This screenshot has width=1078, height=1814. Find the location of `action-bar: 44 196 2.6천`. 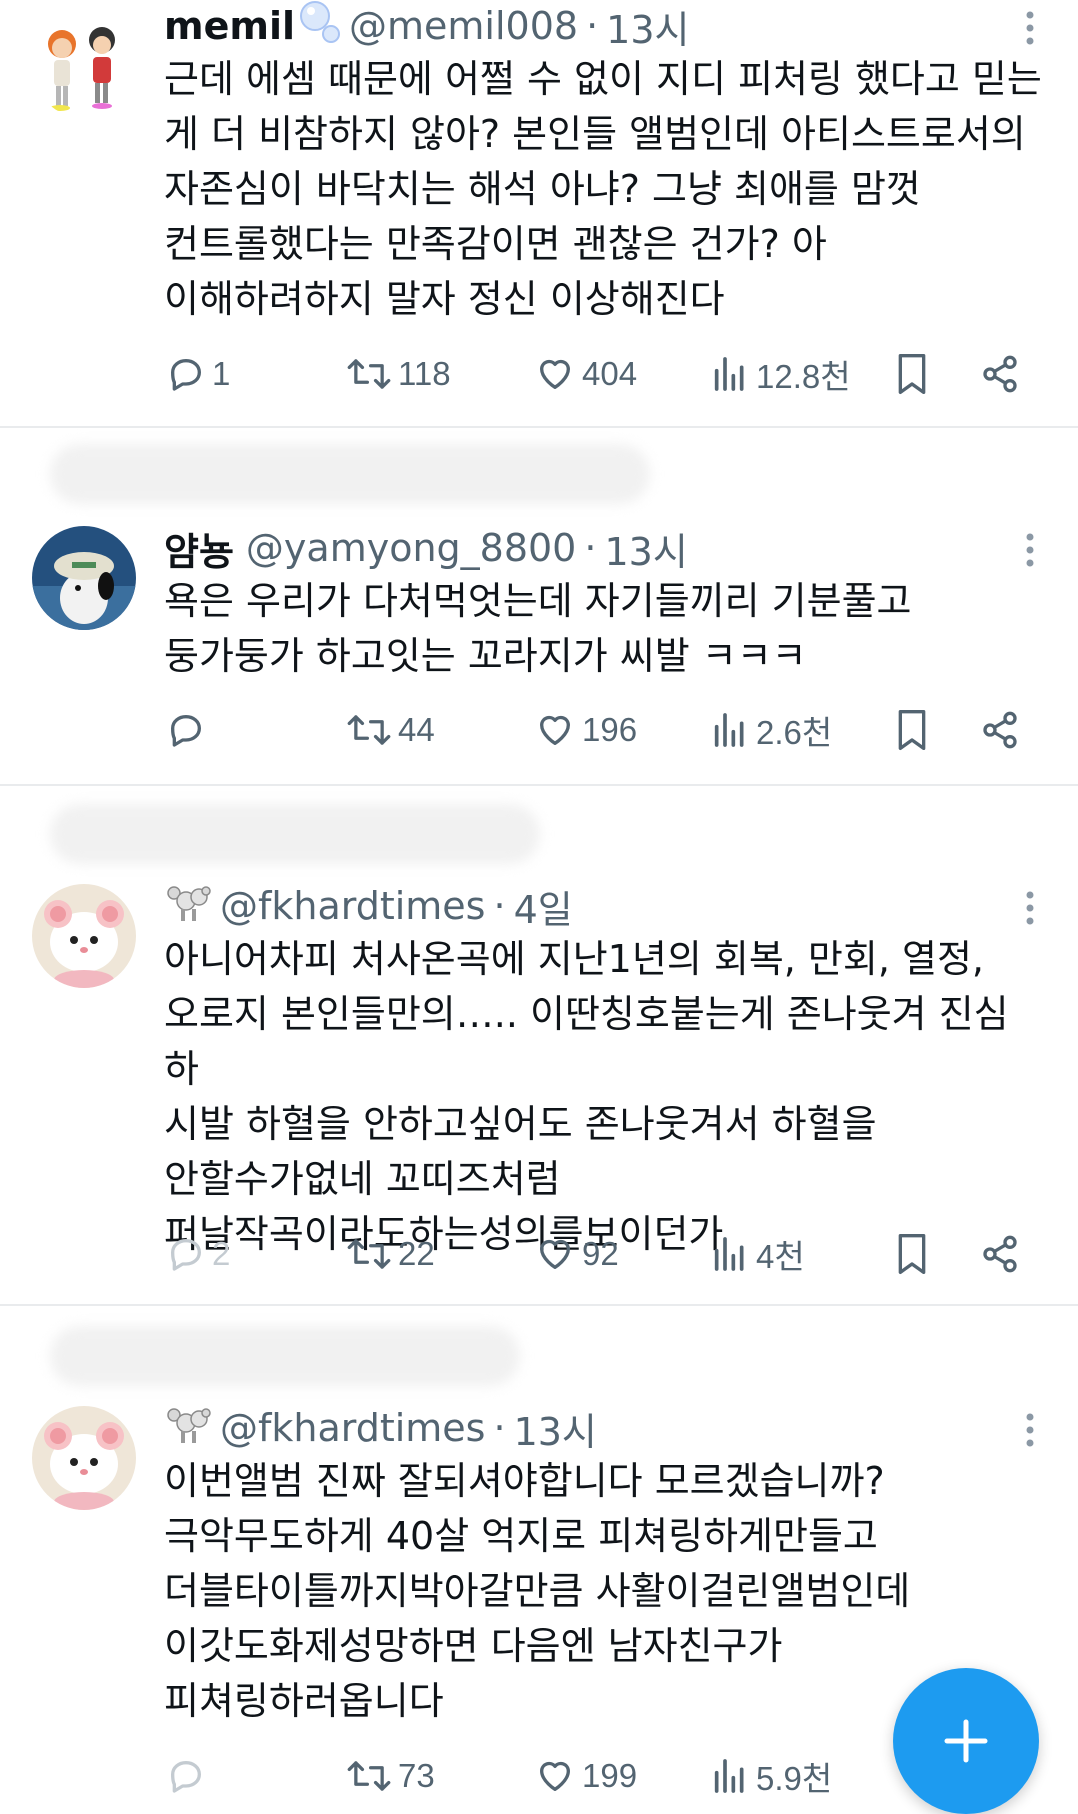

action-bar: 44 196 2.6천 is located at coordinates (539, 730).